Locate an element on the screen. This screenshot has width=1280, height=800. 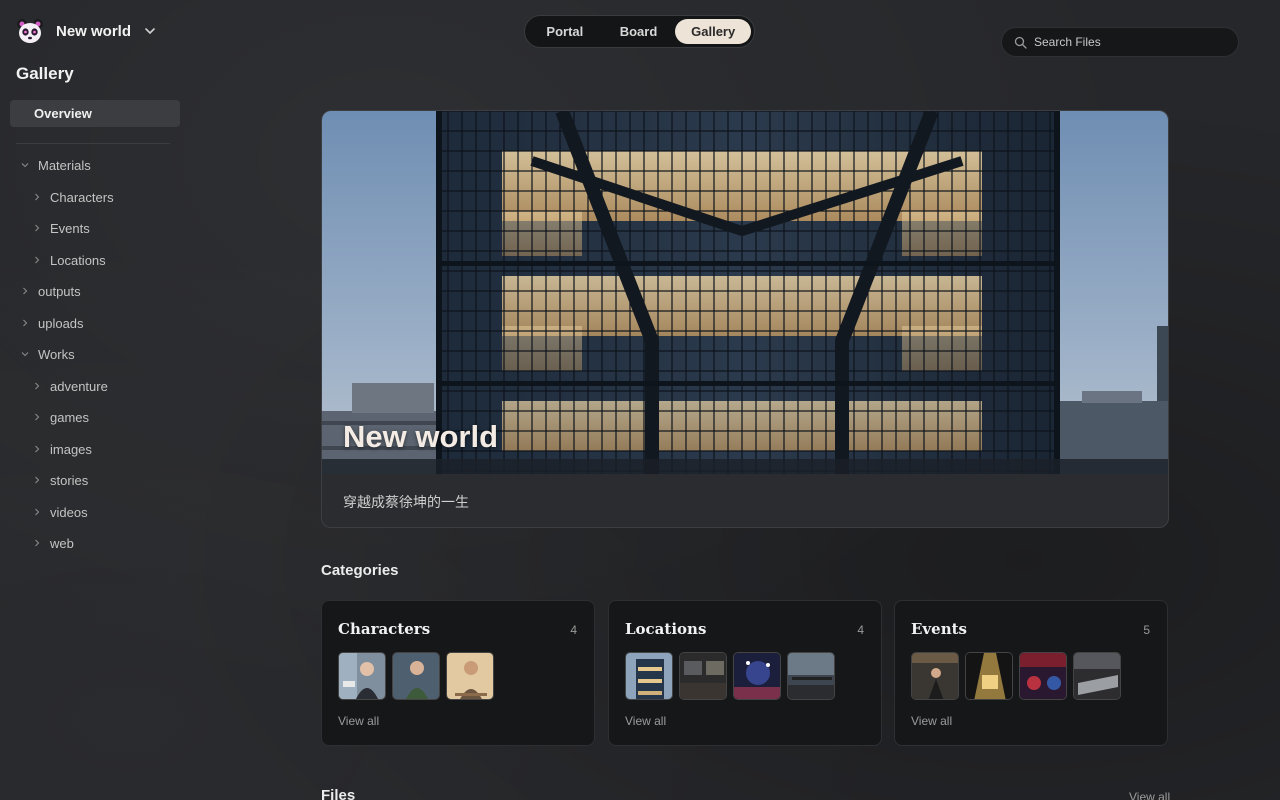
tree-label: Locations is located at coordinates (78, 260).